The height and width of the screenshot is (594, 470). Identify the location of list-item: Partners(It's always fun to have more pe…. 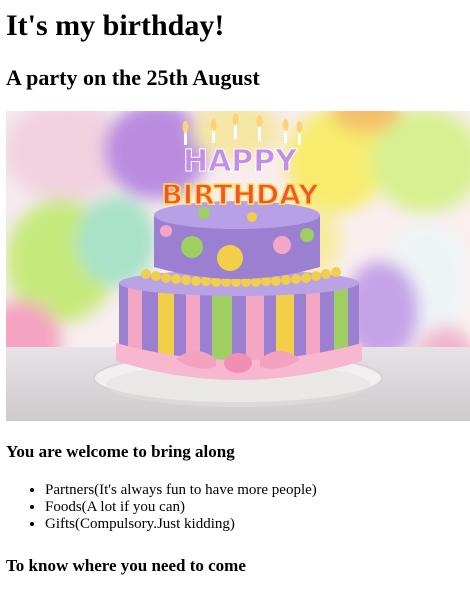
(255, 490).